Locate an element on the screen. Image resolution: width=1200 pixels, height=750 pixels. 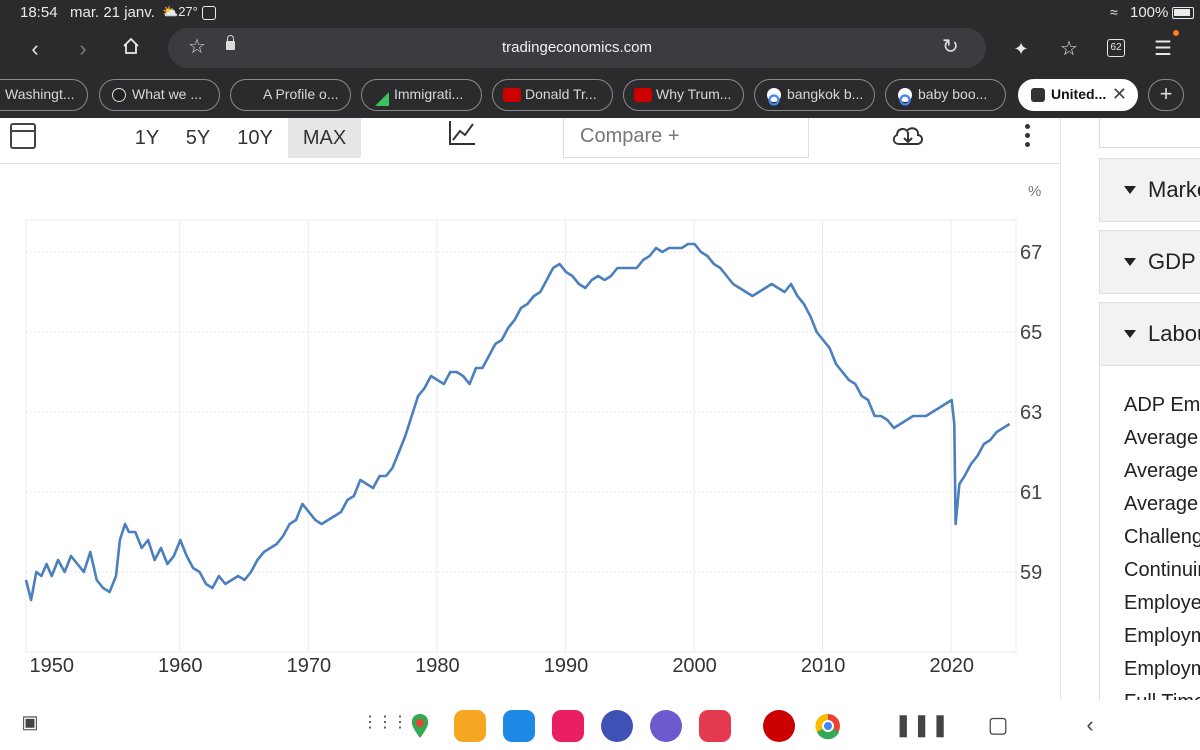
y-tick-label: 63 is located at coordinates (1031, 413).